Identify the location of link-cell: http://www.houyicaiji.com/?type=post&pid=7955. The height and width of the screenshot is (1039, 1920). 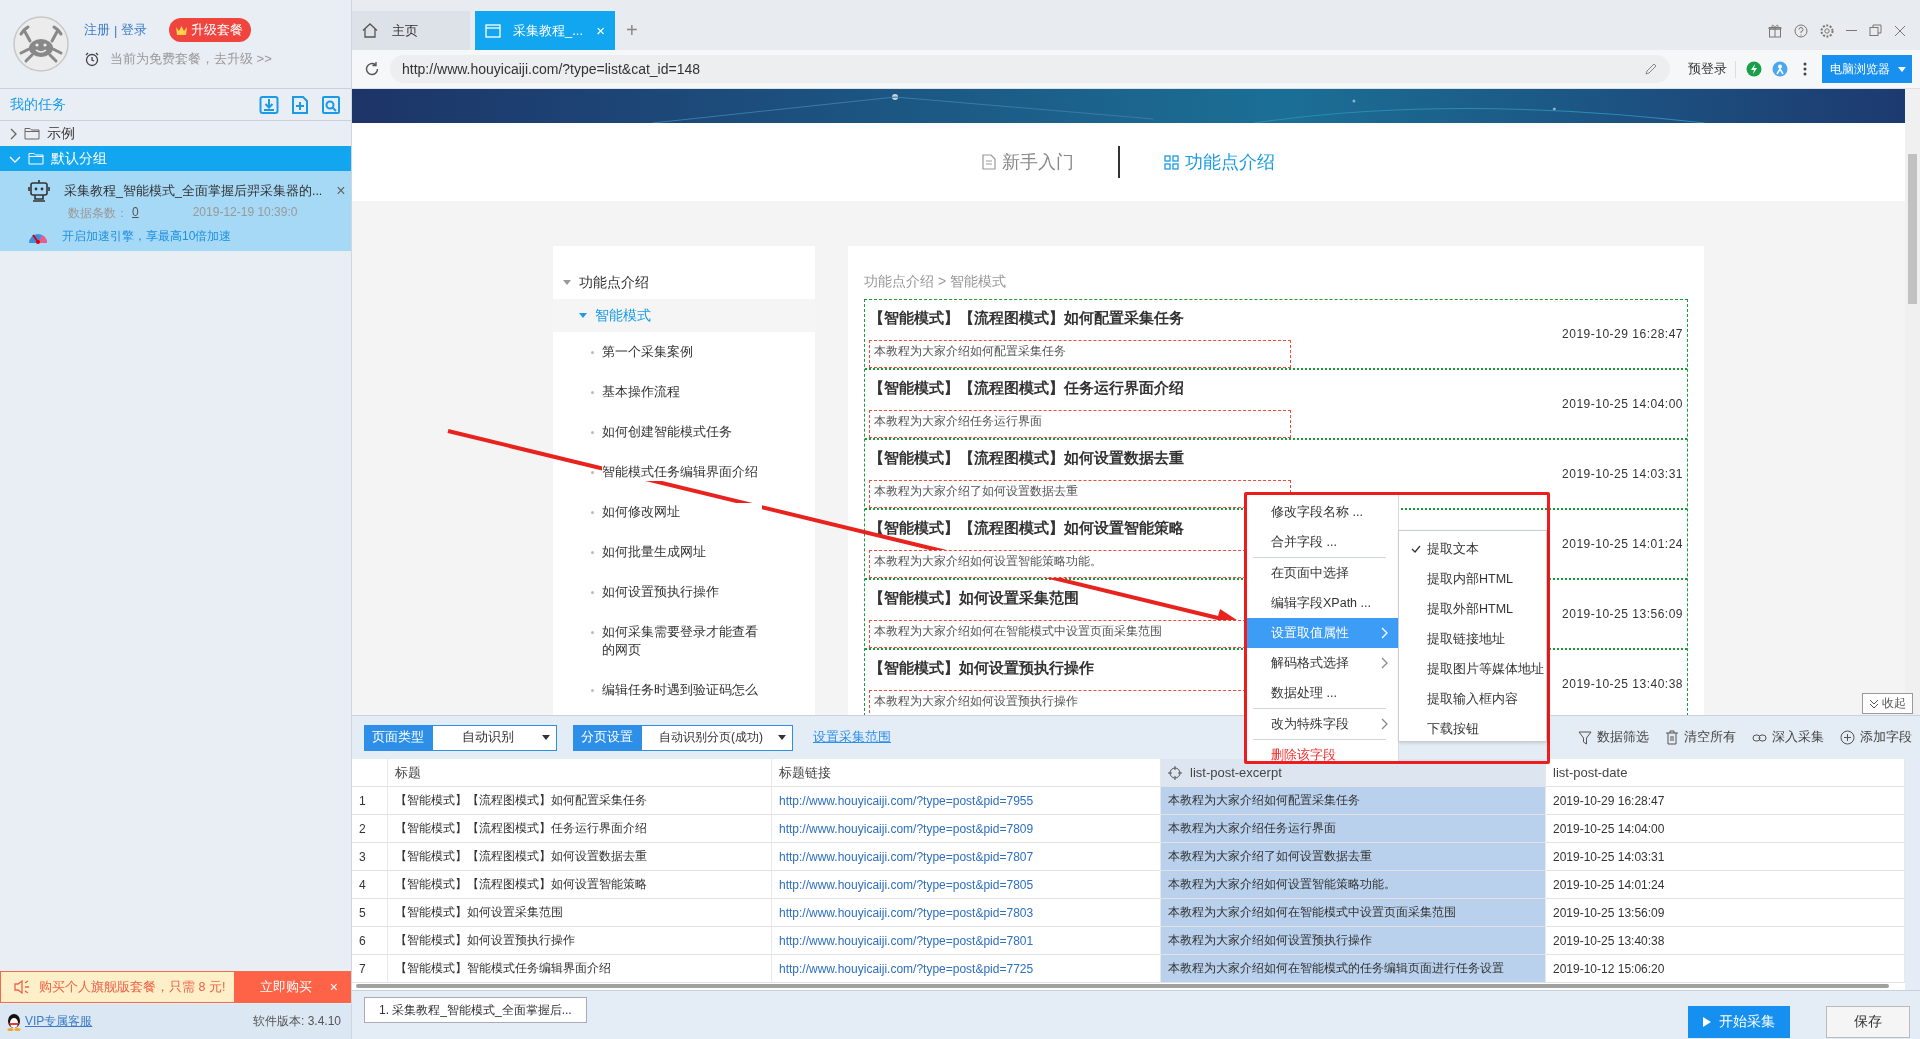
(966, 801).